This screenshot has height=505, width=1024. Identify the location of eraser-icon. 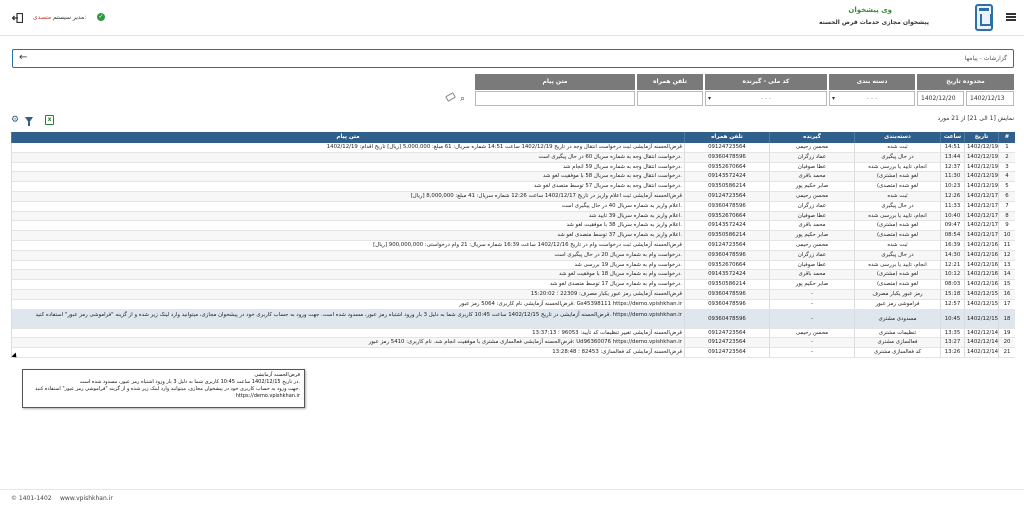
(450, 97).